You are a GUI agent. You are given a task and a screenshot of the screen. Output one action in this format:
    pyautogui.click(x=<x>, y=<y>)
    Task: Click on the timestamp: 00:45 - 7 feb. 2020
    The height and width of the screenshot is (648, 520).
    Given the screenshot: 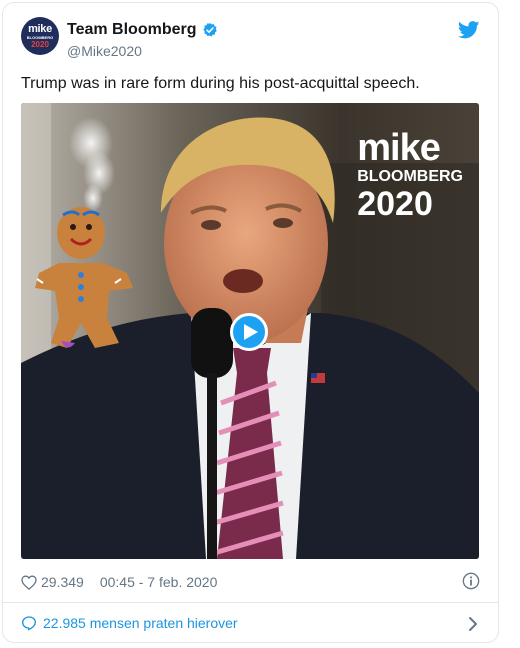 What is the action you would take?
    pyautogui.click(x=159, y=582)
    